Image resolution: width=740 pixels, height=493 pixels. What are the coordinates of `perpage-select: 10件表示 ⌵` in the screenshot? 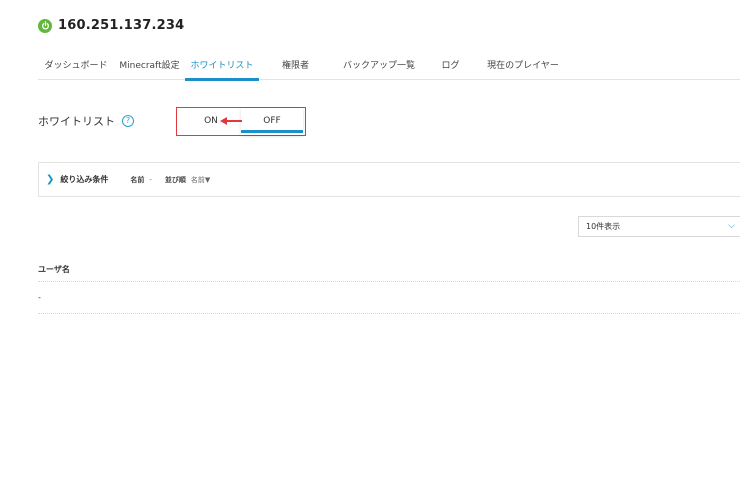 It's located at (659, 226).